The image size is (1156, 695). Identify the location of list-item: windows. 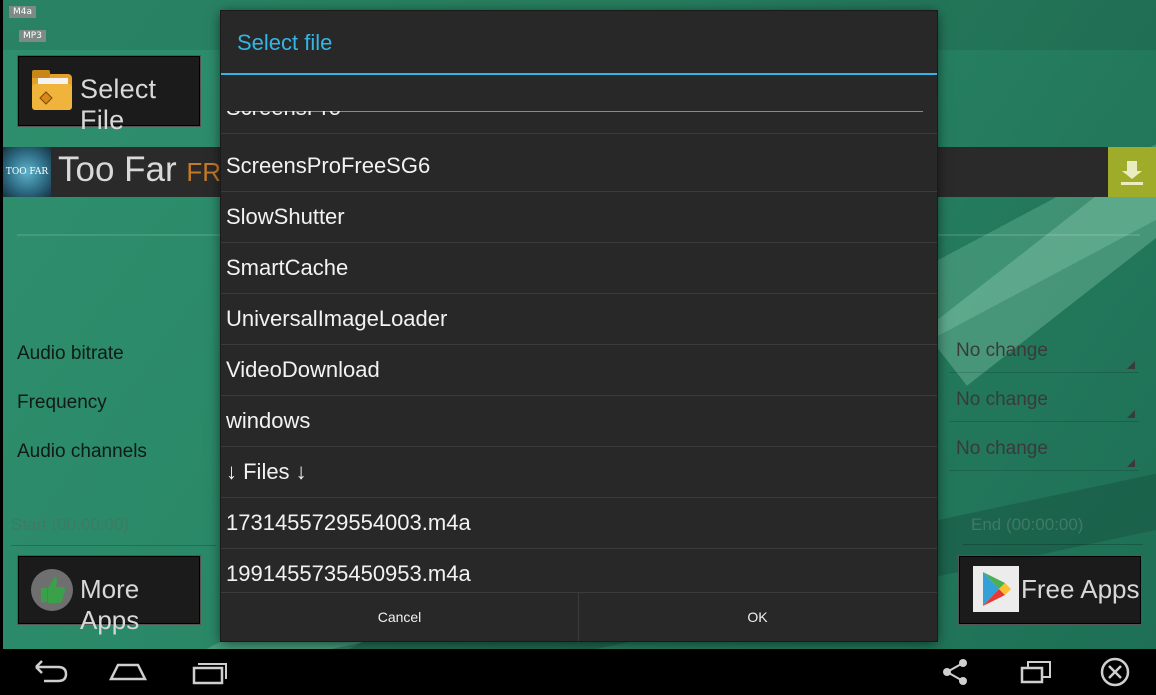
(579, 421).